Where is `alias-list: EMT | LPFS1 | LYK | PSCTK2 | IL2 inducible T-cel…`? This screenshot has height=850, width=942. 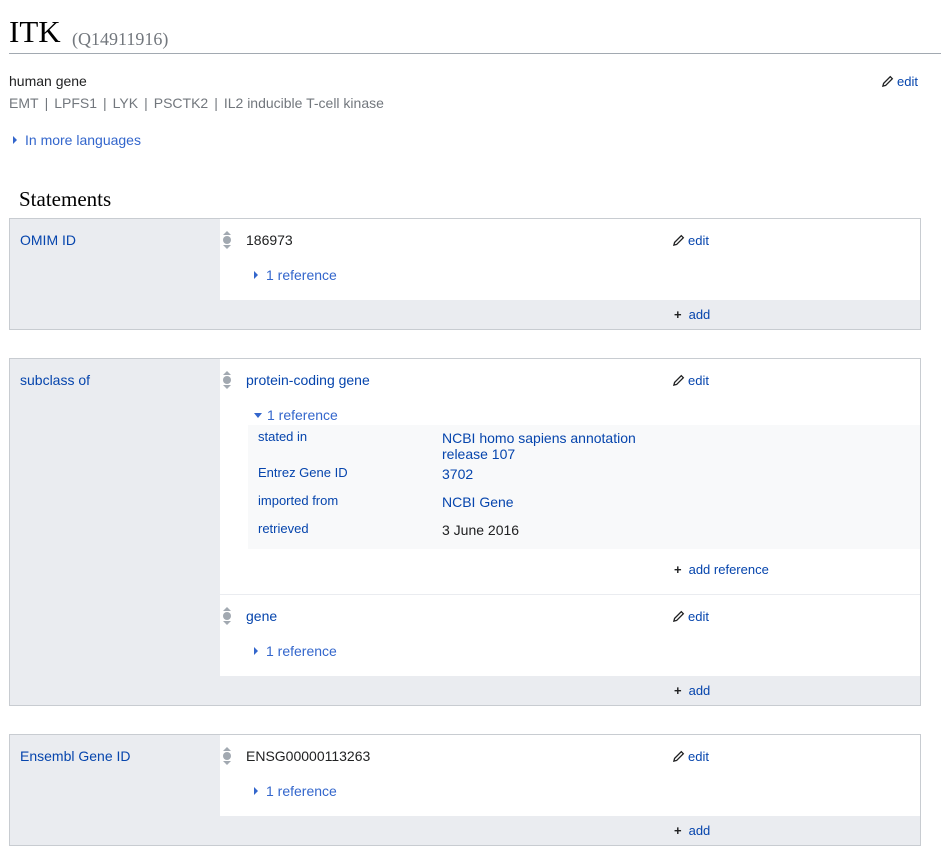
alias-list: EMT | LPFS1 | LYK | PSCTK2 | IL2 inducible T-cel… is located at coordinates (196, 103).